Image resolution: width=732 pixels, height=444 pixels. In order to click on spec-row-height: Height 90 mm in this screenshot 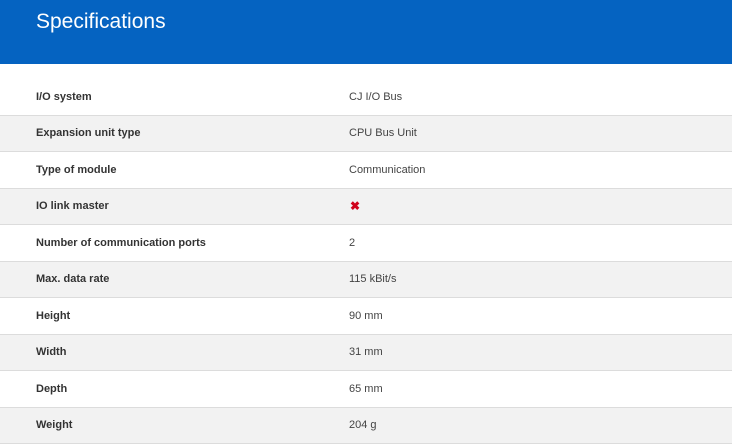, I will do `click(366, 316)`.